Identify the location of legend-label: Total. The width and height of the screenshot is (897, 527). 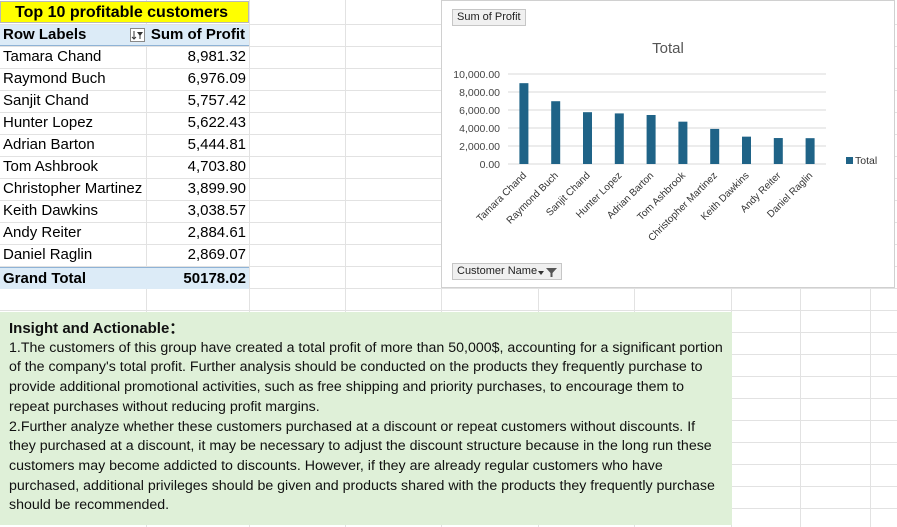
(866, 161).